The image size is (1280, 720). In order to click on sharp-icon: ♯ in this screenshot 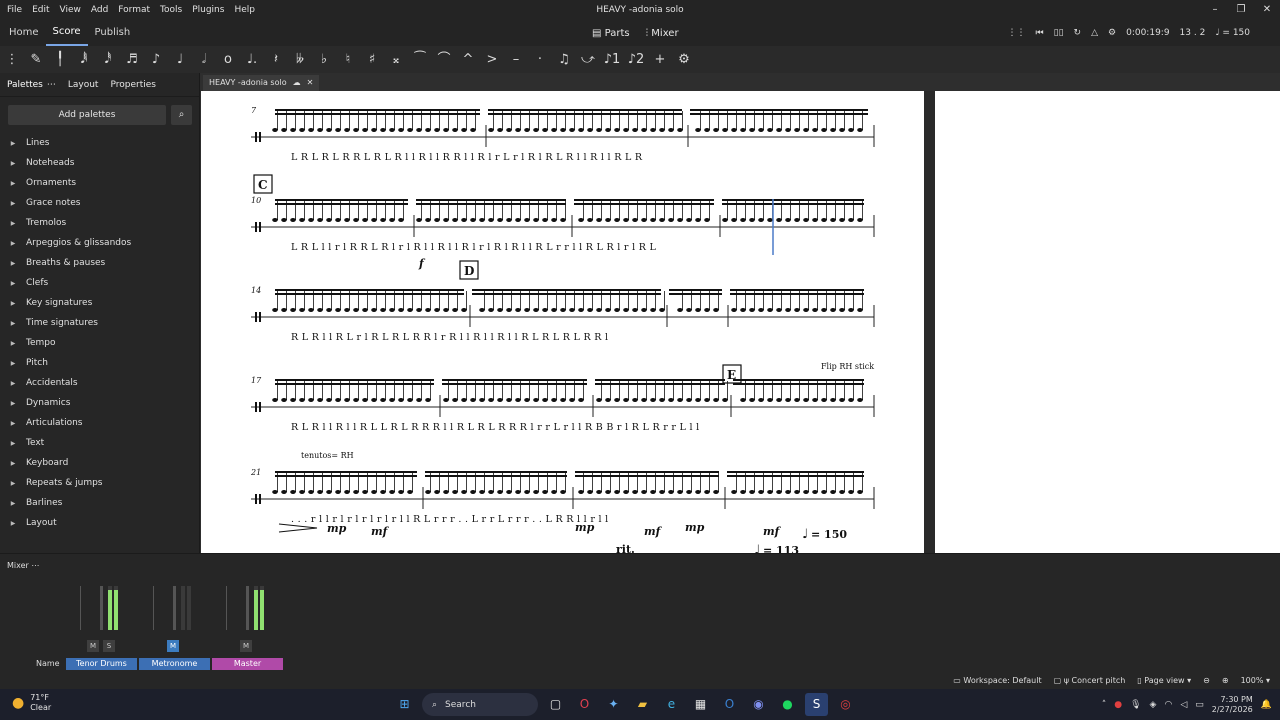, I will do `click(372, 59)`.